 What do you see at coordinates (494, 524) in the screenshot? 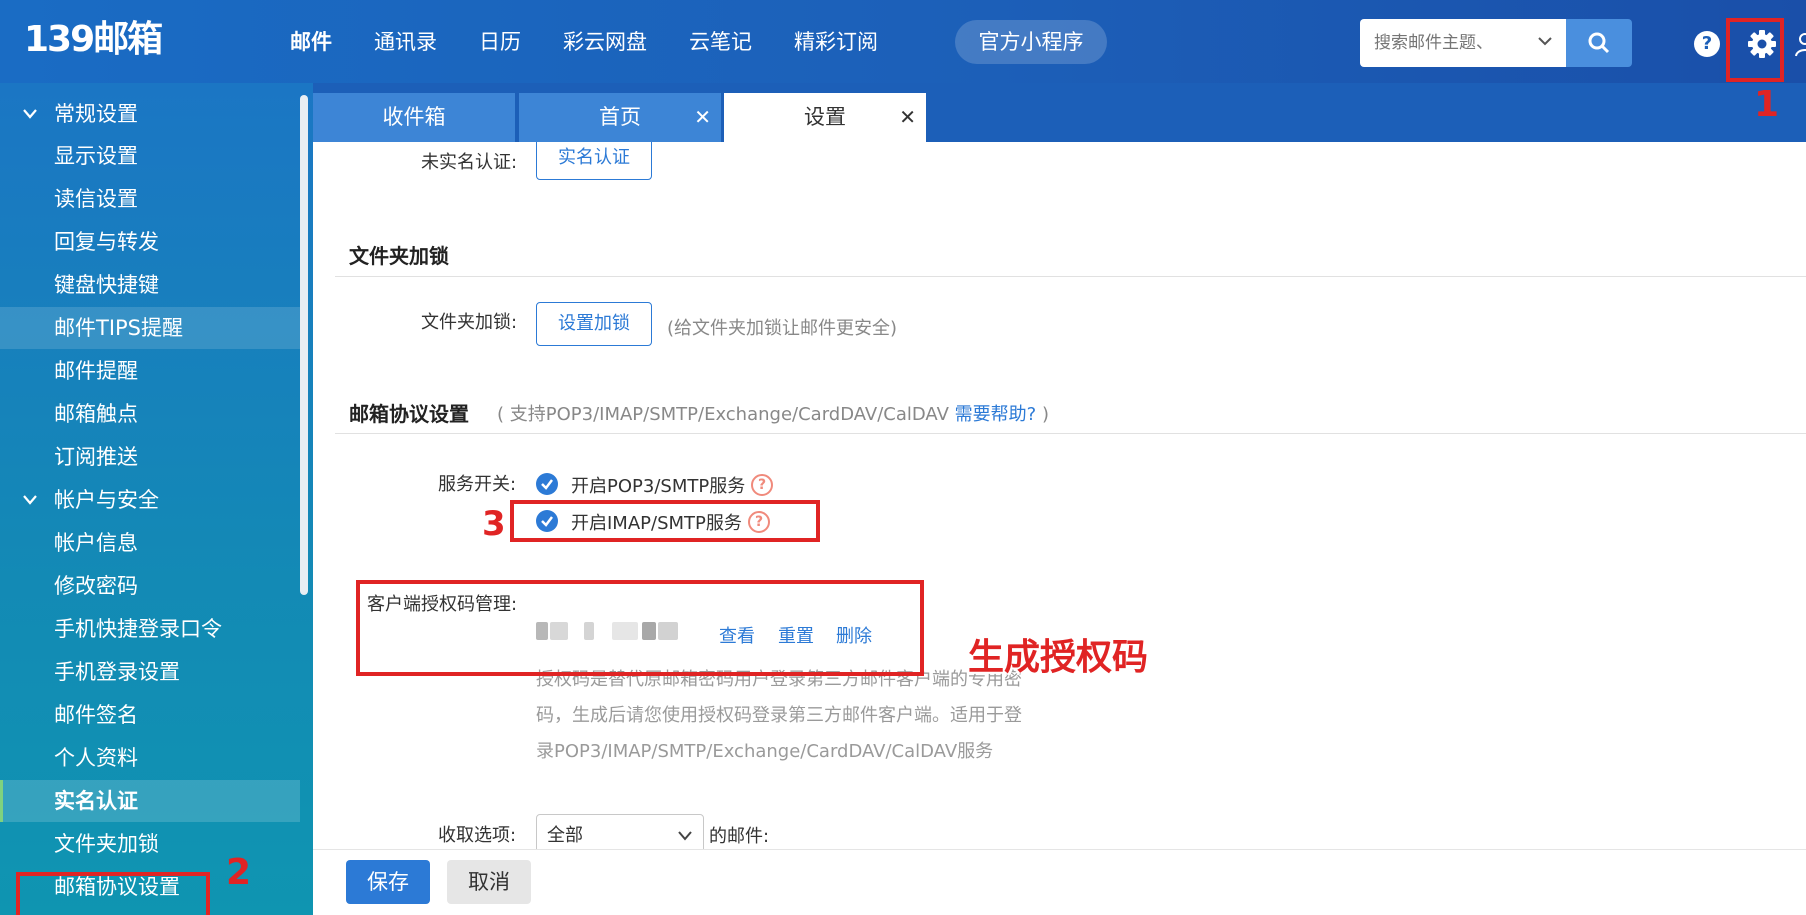
I see `annotation-number-3: 3` at bounding box center [494, 524].